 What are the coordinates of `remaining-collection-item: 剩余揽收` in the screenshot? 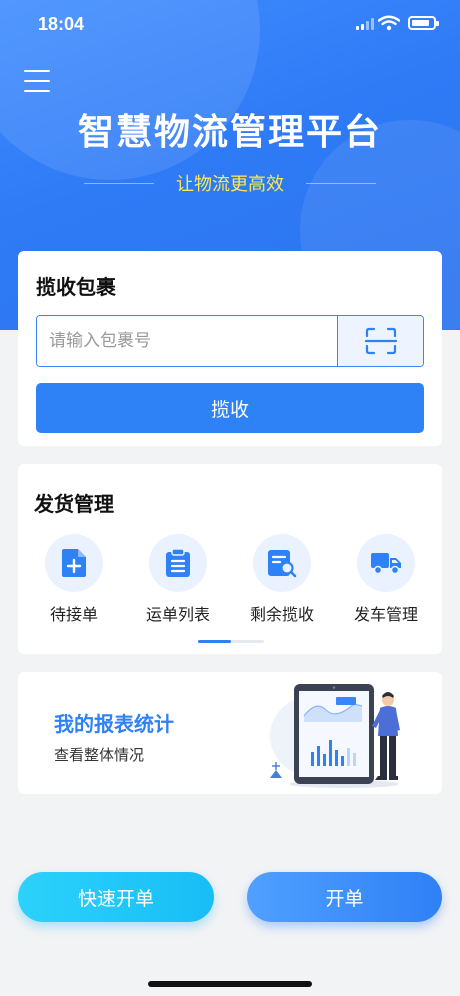 It's located at (282, 579).